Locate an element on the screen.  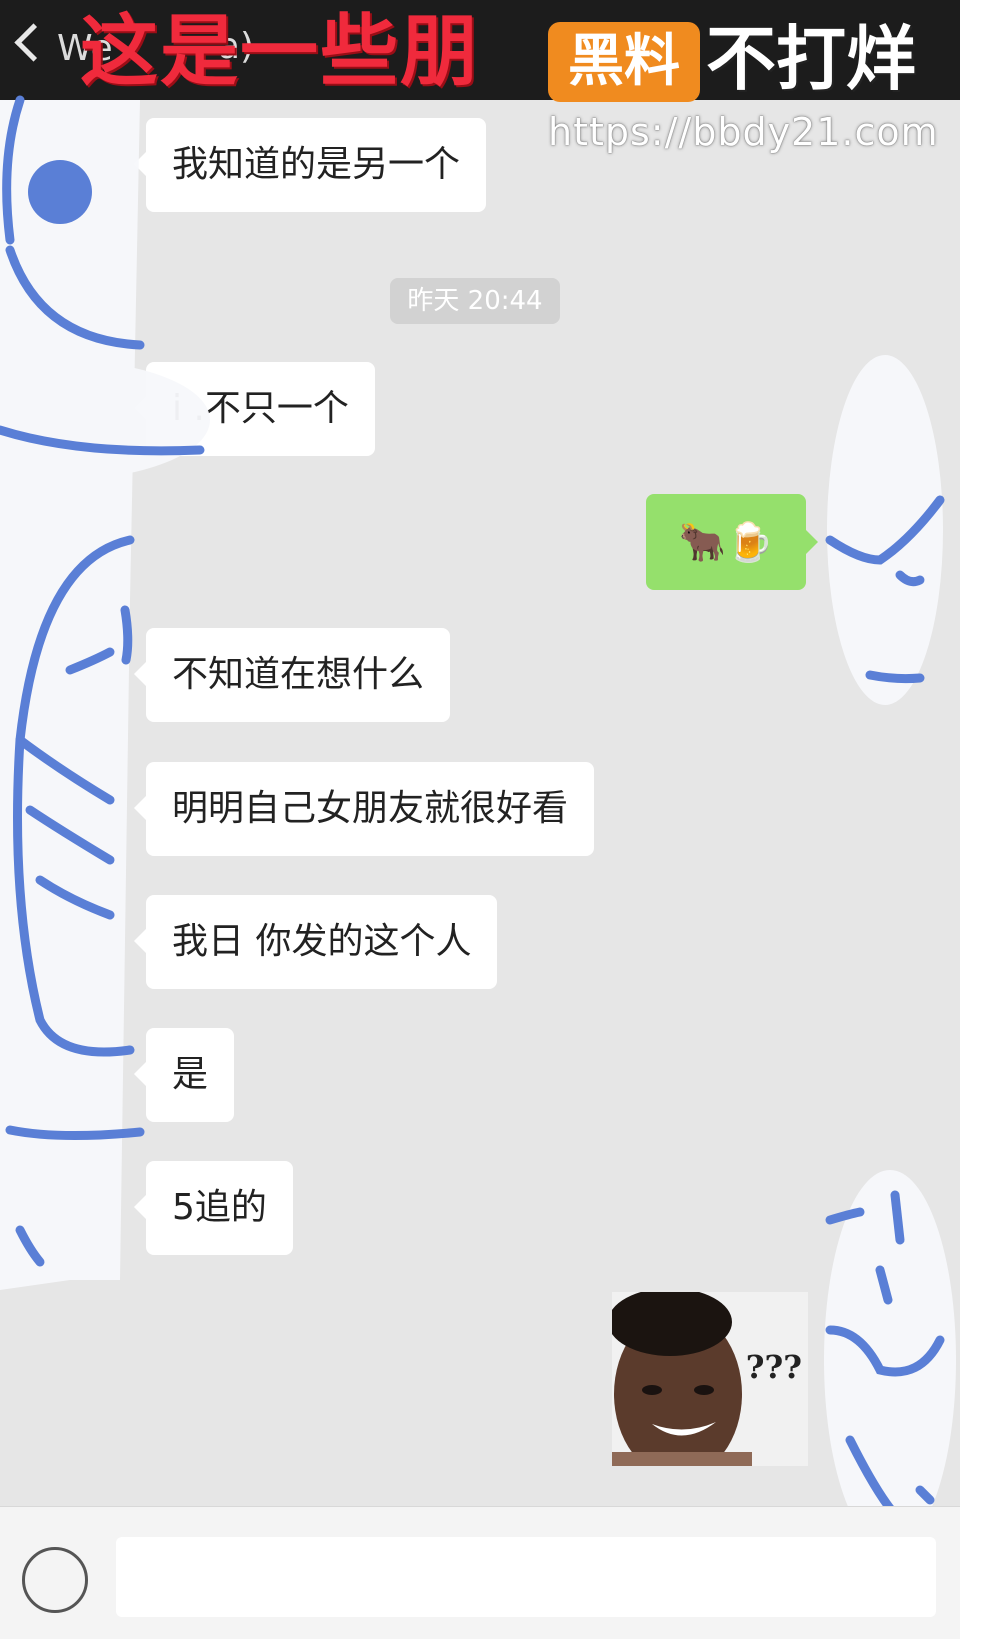
voice-icon is located at coordinates (55, 1580).